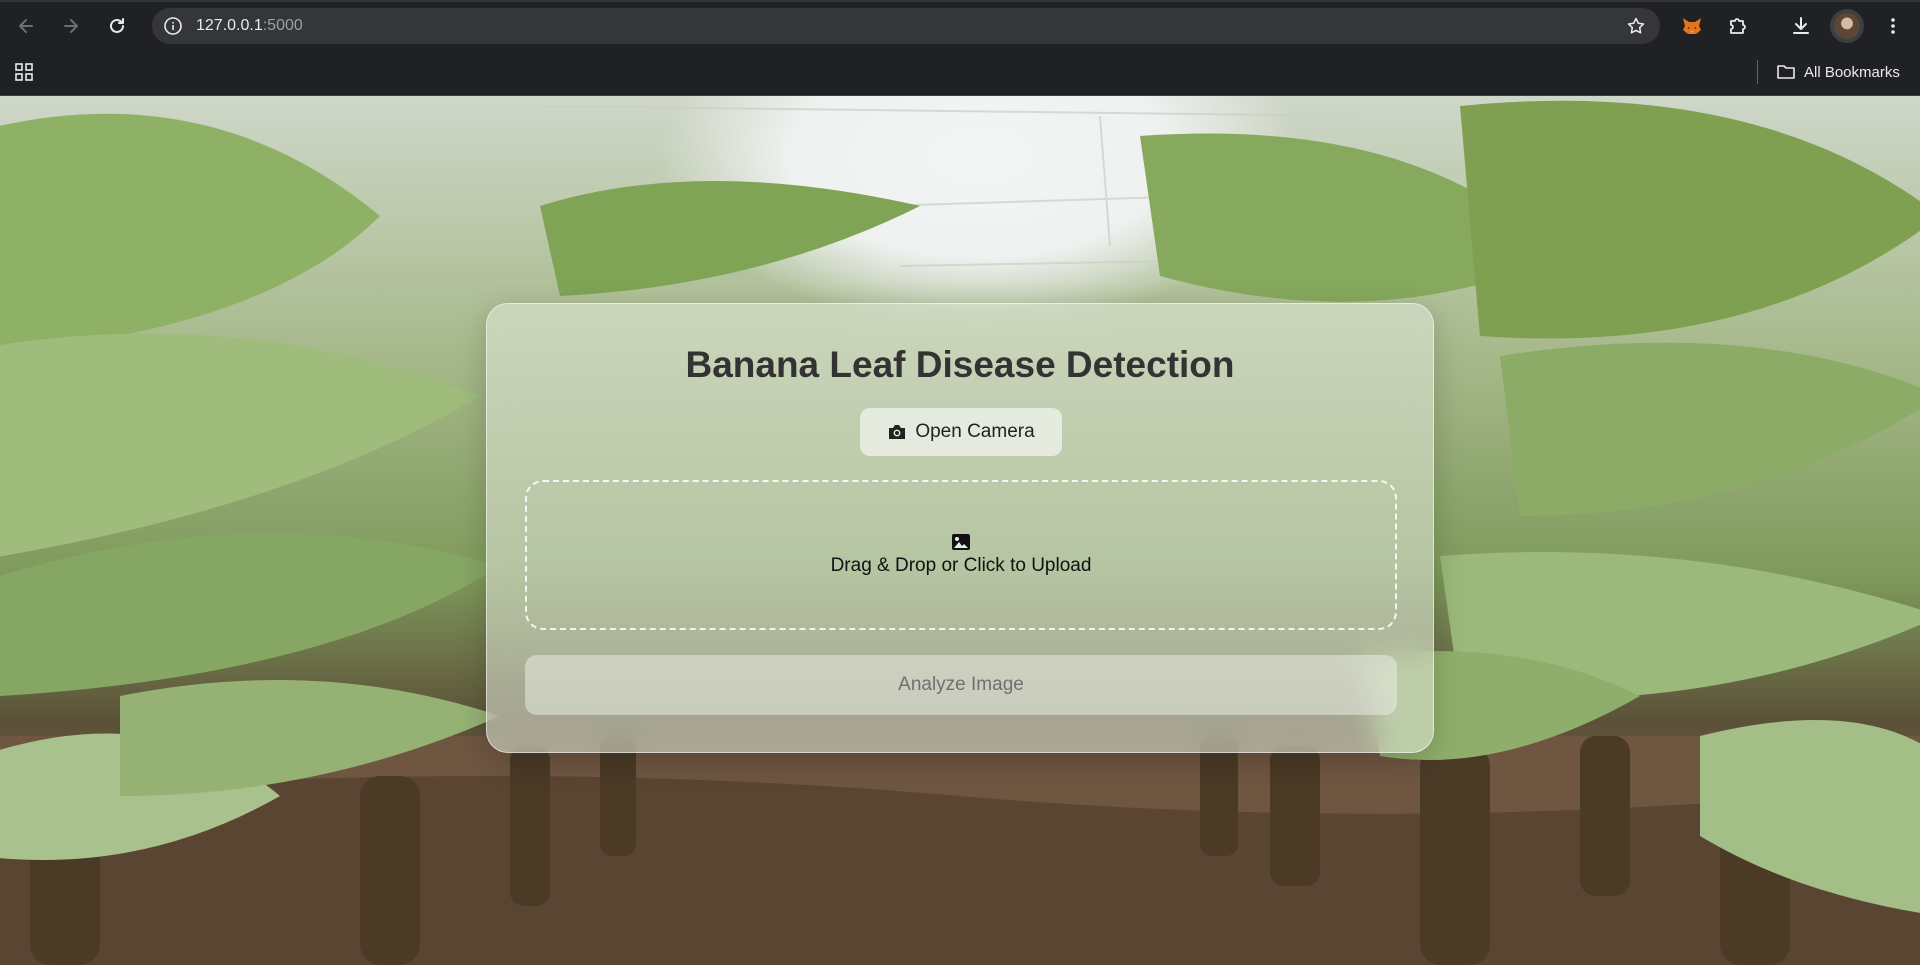 This screenshot has height=965, width=1920. I want to click on url-text: 127.0.0.1:5000, so click(249, 26).